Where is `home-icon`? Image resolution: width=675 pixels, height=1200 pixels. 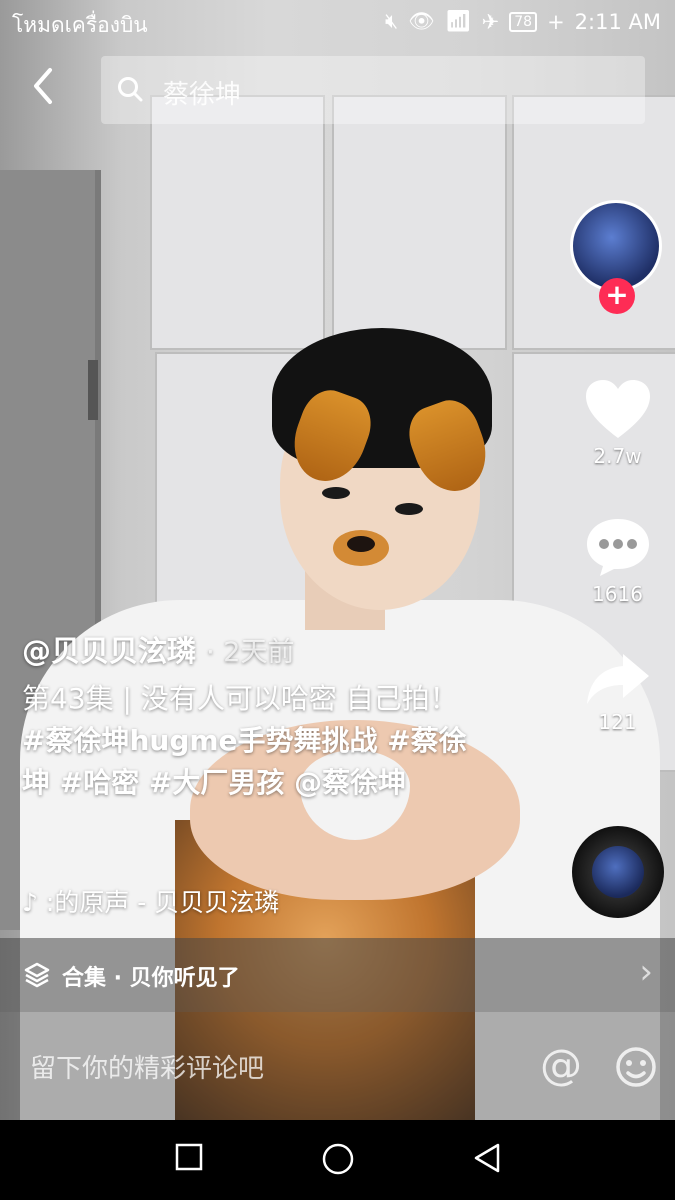 home-icon is located at coordinates (338, 1159).